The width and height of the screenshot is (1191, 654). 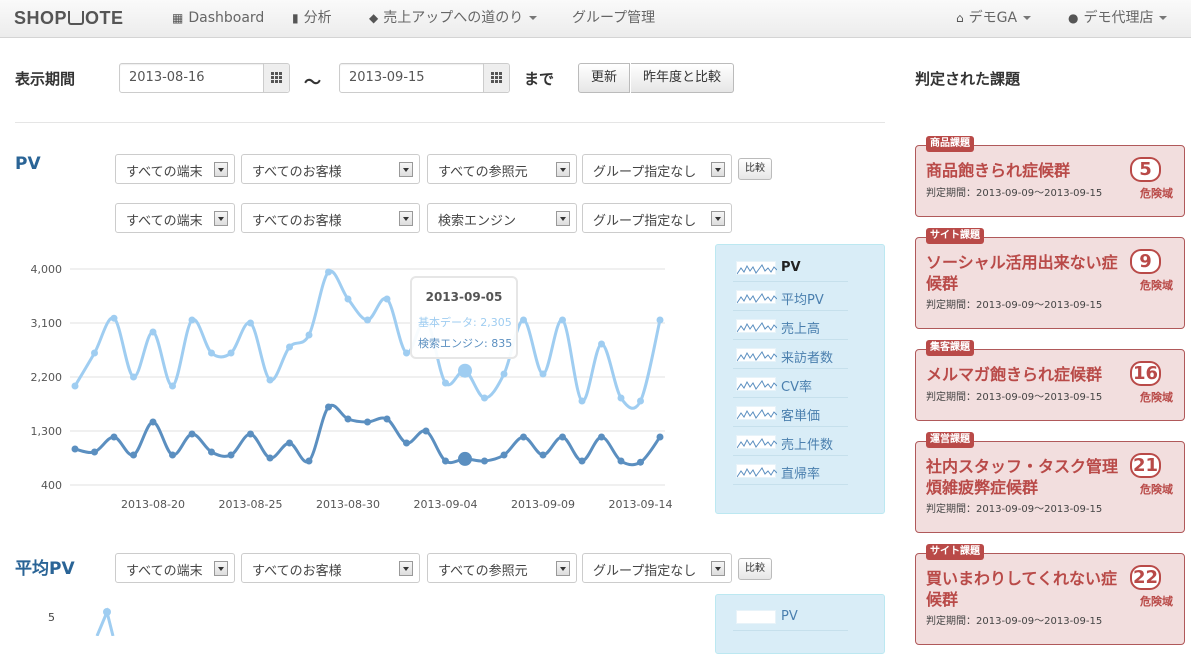 I want to click on legend-item-pv: PV, so click(x=790, y=617).